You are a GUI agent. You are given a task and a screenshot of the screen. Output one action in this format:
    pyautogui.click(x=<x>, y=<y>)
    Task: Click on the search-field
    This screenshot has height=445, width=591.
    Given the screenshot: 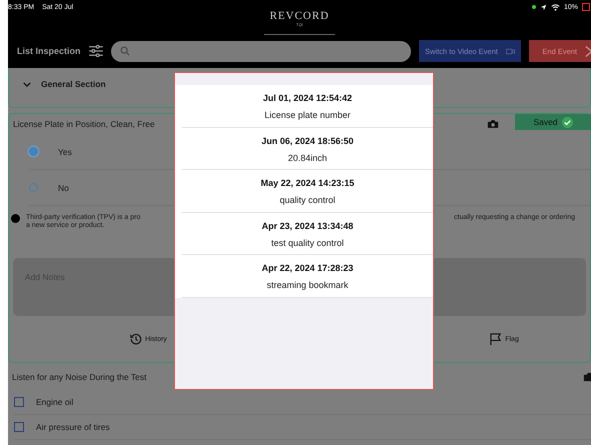 What is the action you would take?
    pyautogui.click(x=260, y=51)
    